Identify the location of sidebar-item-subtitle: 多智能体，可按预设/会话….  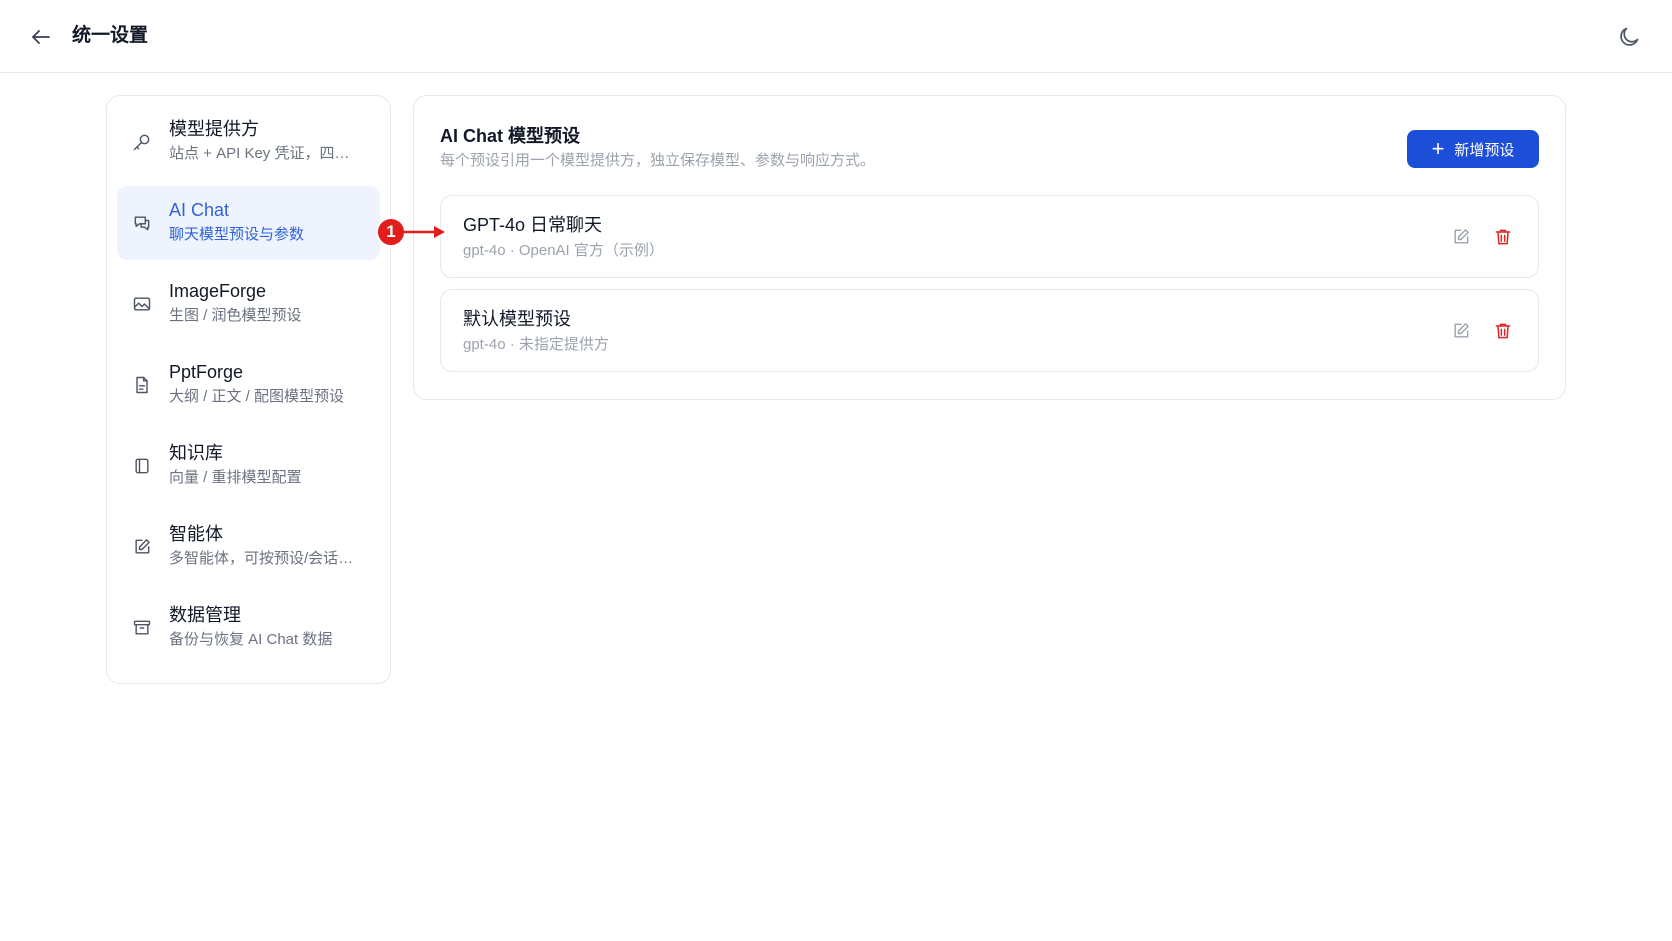
(261, 558).